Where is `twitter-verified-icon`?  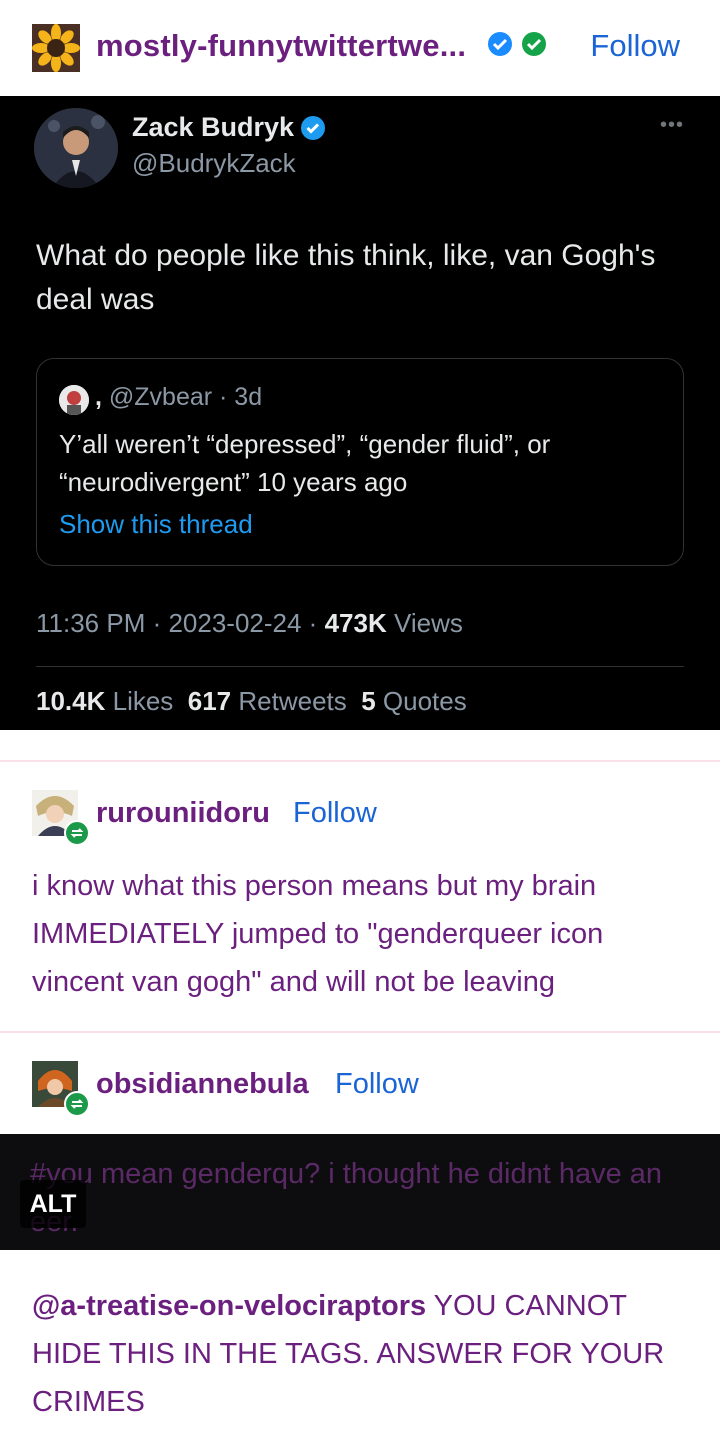 twitter-verified-icon is located at coordinates (313, 128).